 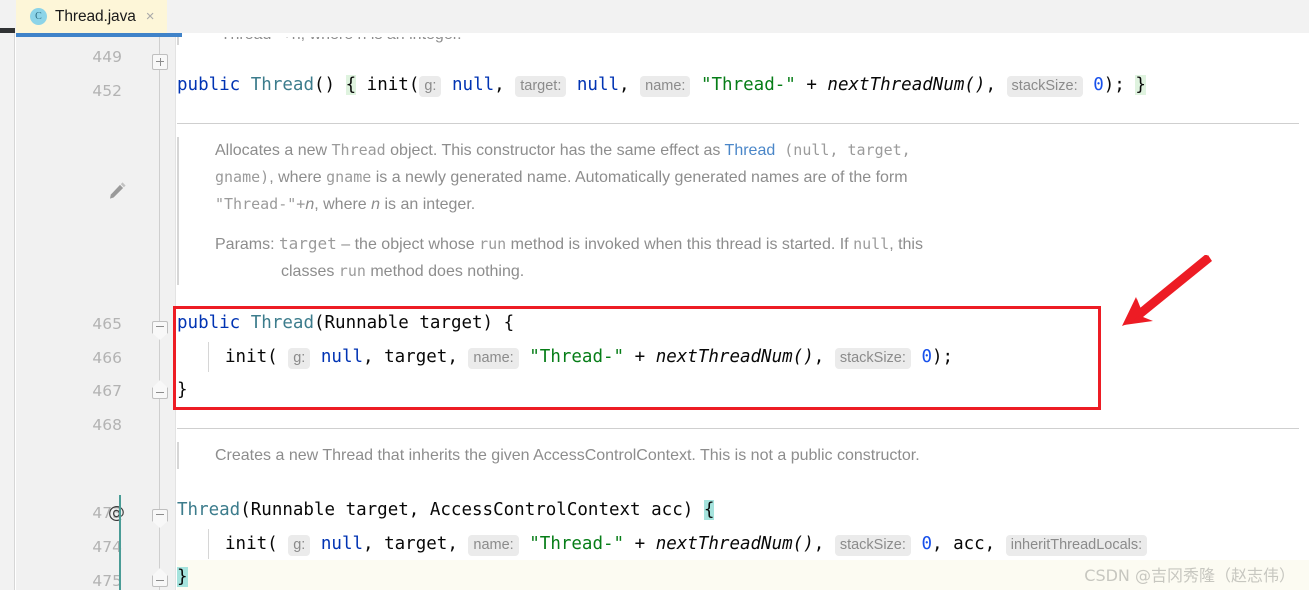 What do you see at coordinates (7, 30) in the screenshot?
I see `left-edge-dark-notch` at bounding box center [7, 30].